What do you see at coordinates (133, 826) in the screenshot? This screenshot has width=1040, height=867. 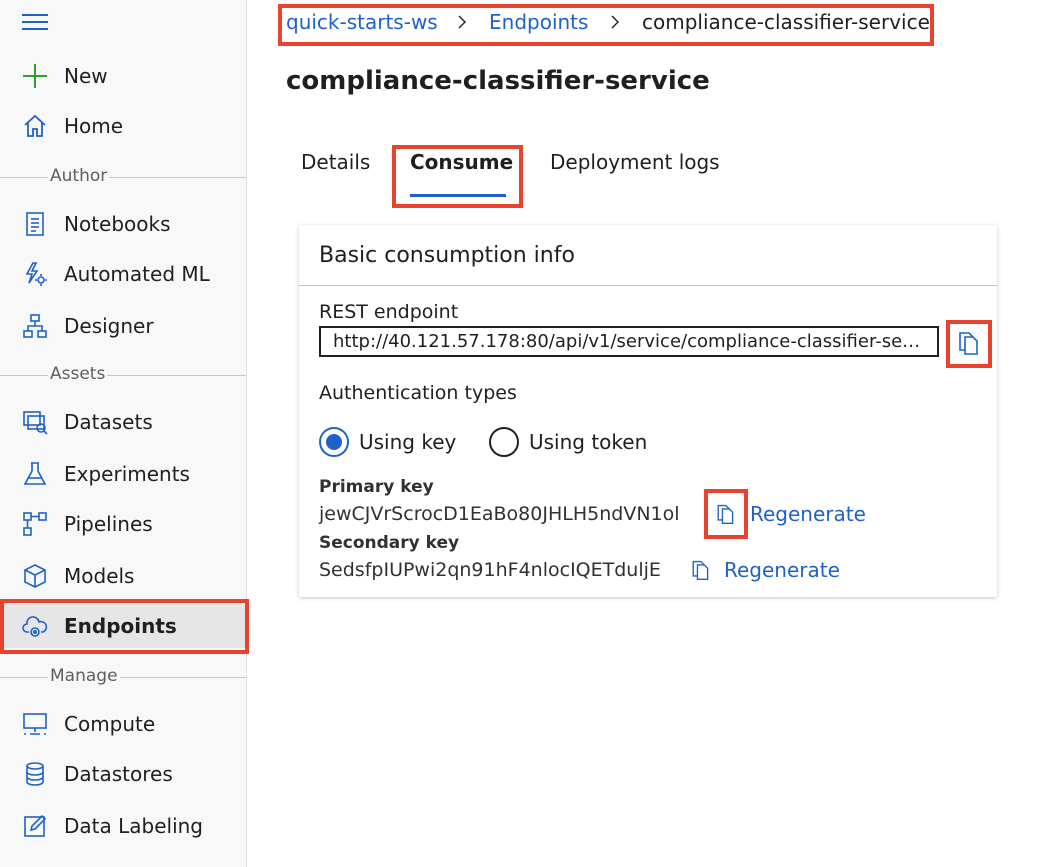 I see `sidebar-item-label: Data Labeling` at bounding box center [133, 826].